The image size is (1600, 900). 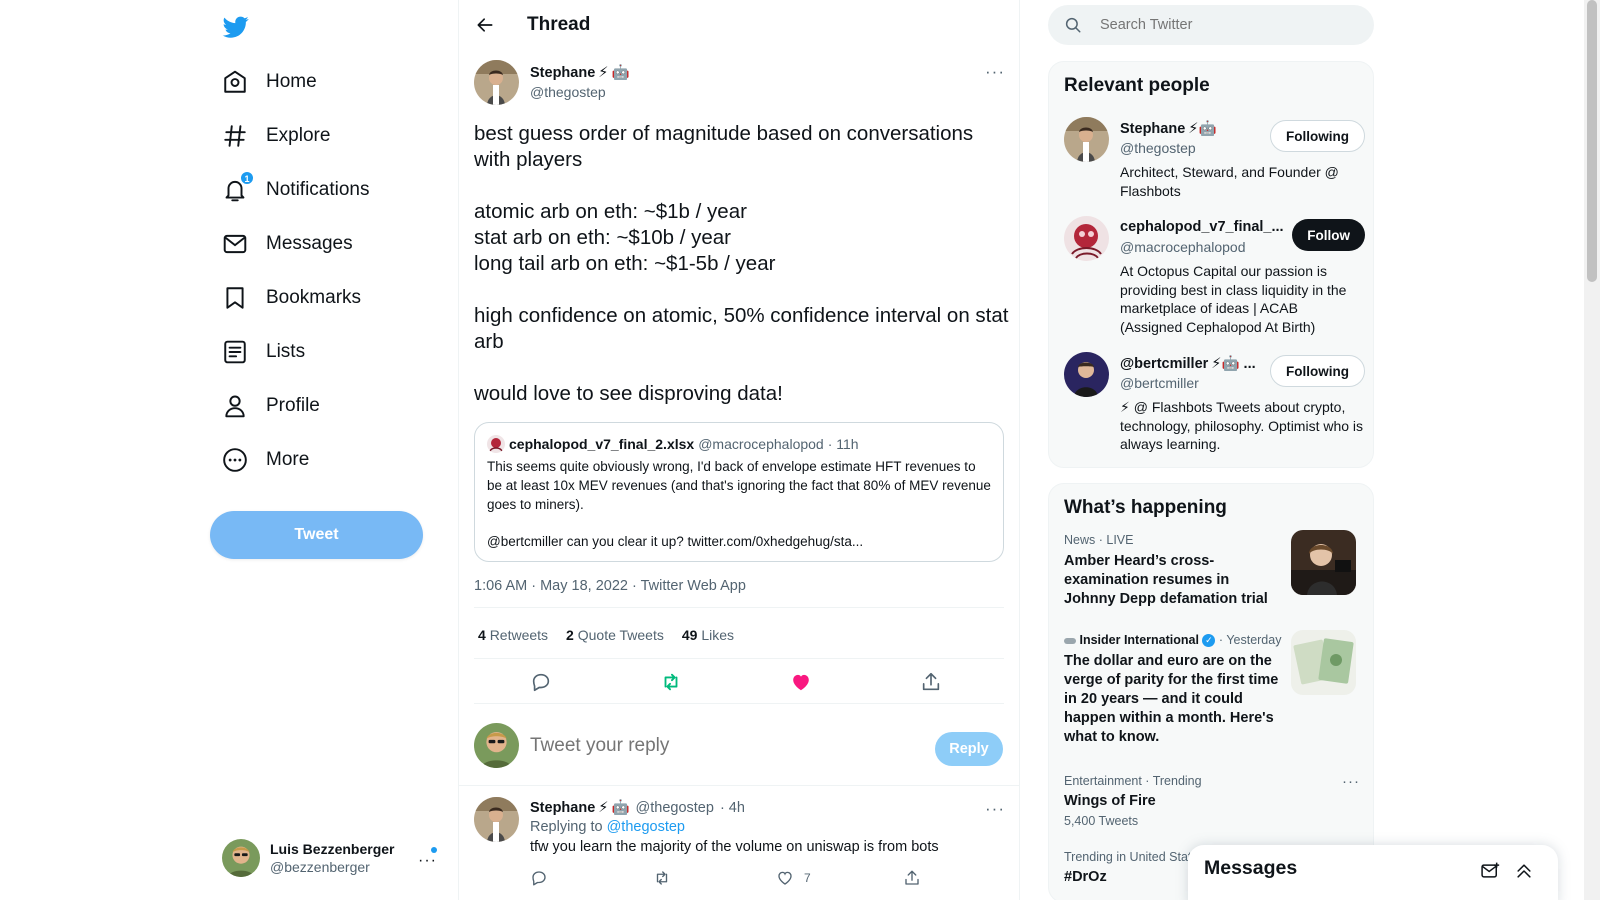 I want to click on nav-notifications: 1 Notifications, so click(x=323, y=190).